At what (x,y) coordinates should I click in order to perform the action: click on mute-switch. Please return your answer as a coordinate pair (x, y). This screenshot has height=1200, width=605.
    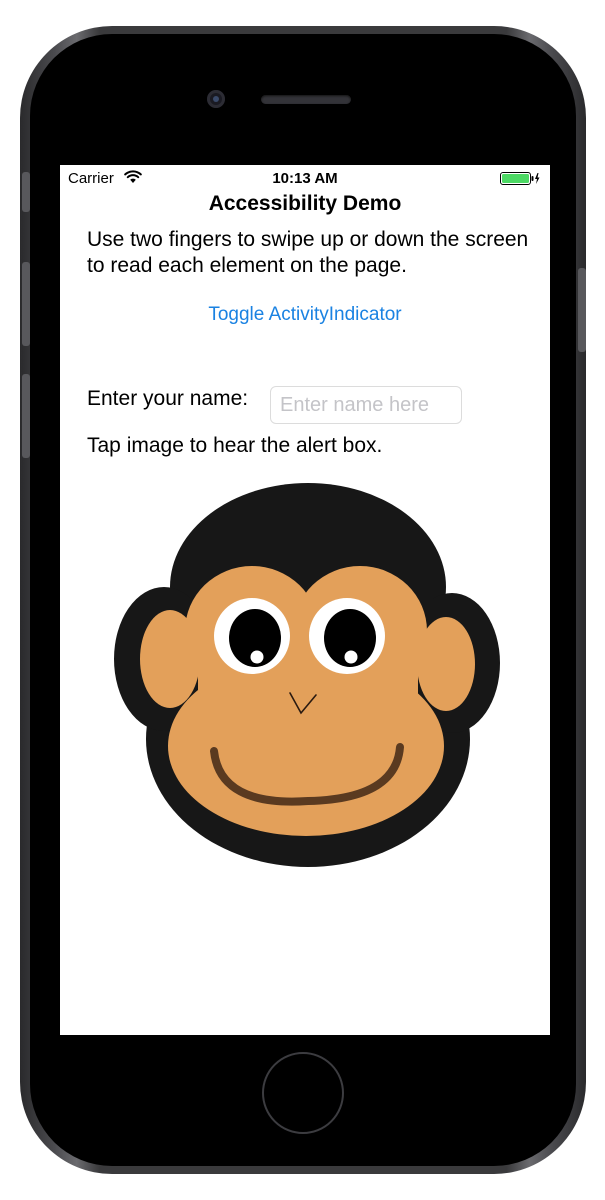
    Looking at the image, I should click on (26, 192).